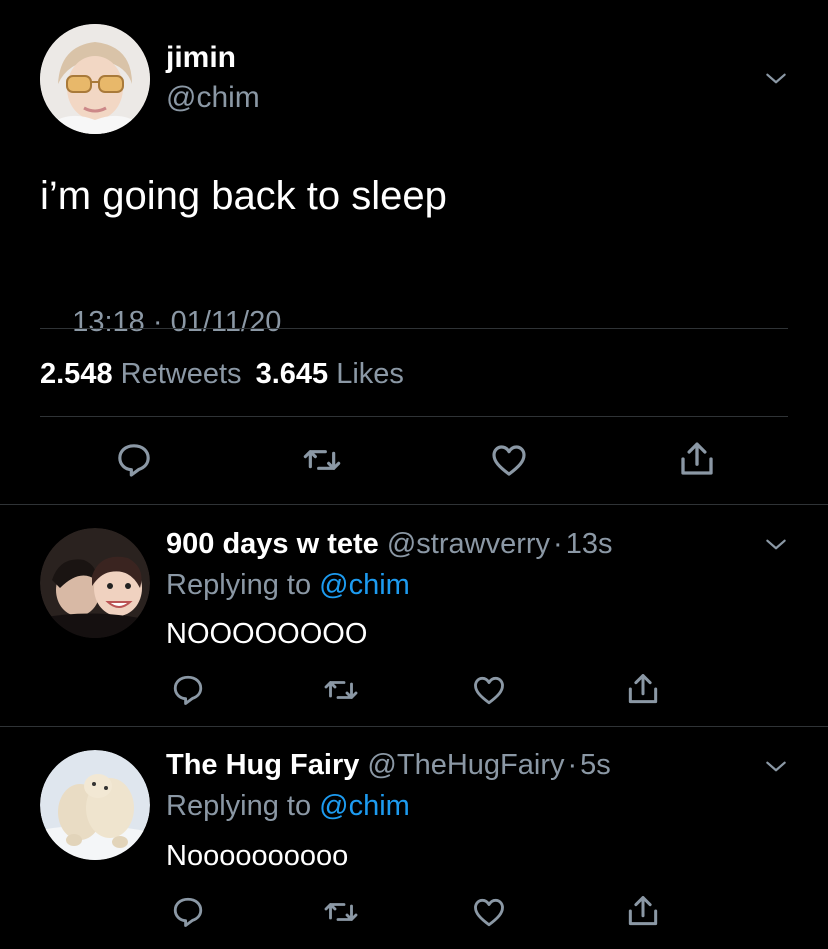 The height and width of the screenshot is (949, 828). What do you see at coordinates (468, 544) in the screenshot?
I see `reply-handle: @strawverry` at bounding box center [468, 544].